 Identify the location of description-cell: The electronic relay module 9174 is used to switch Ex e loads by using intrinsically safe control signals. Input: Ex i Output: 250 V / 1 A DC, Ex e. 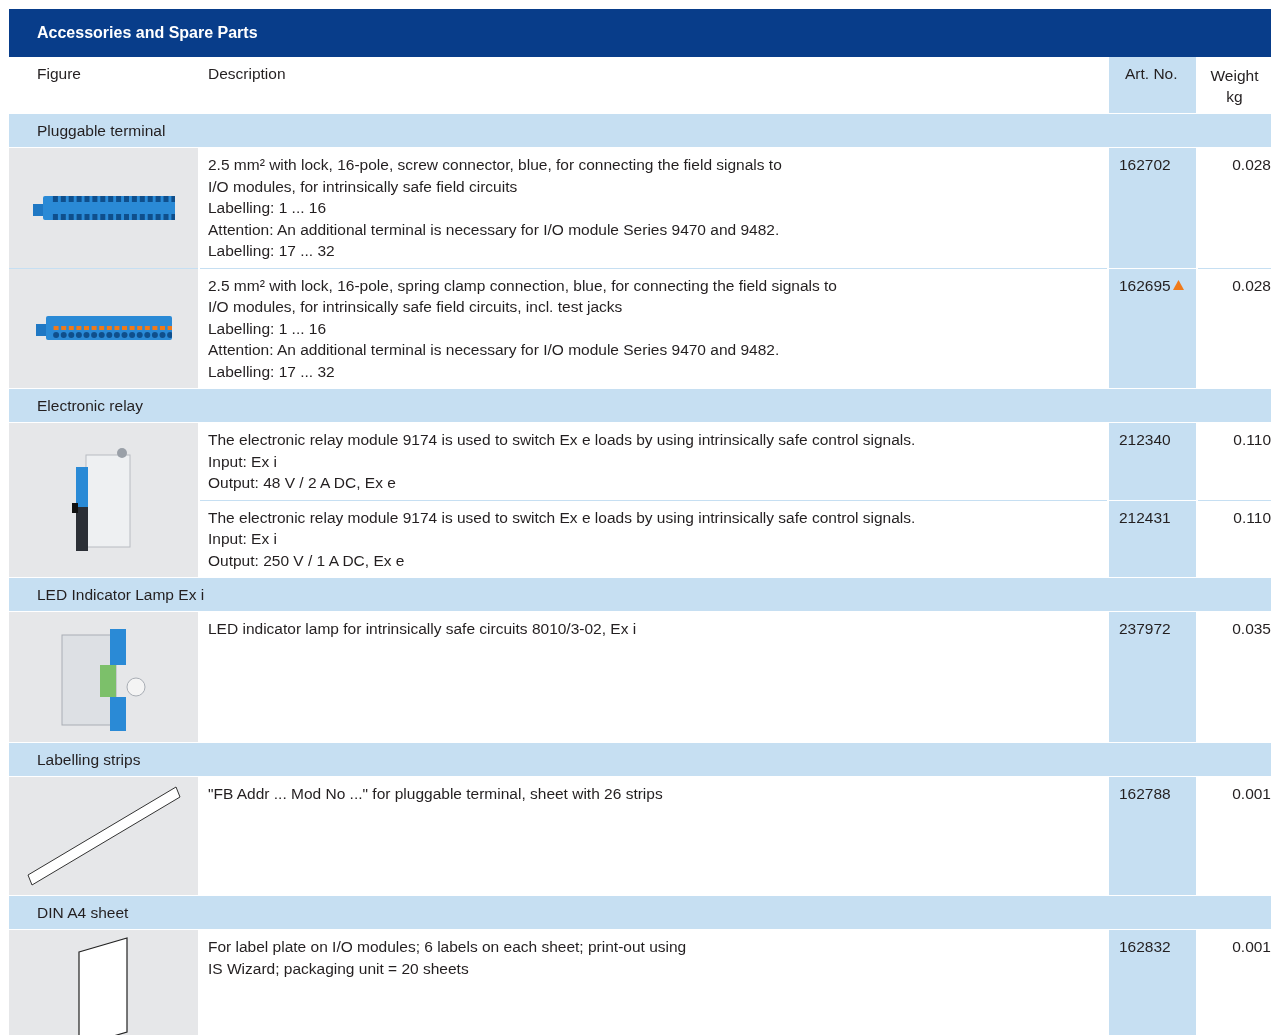
(653, 538).